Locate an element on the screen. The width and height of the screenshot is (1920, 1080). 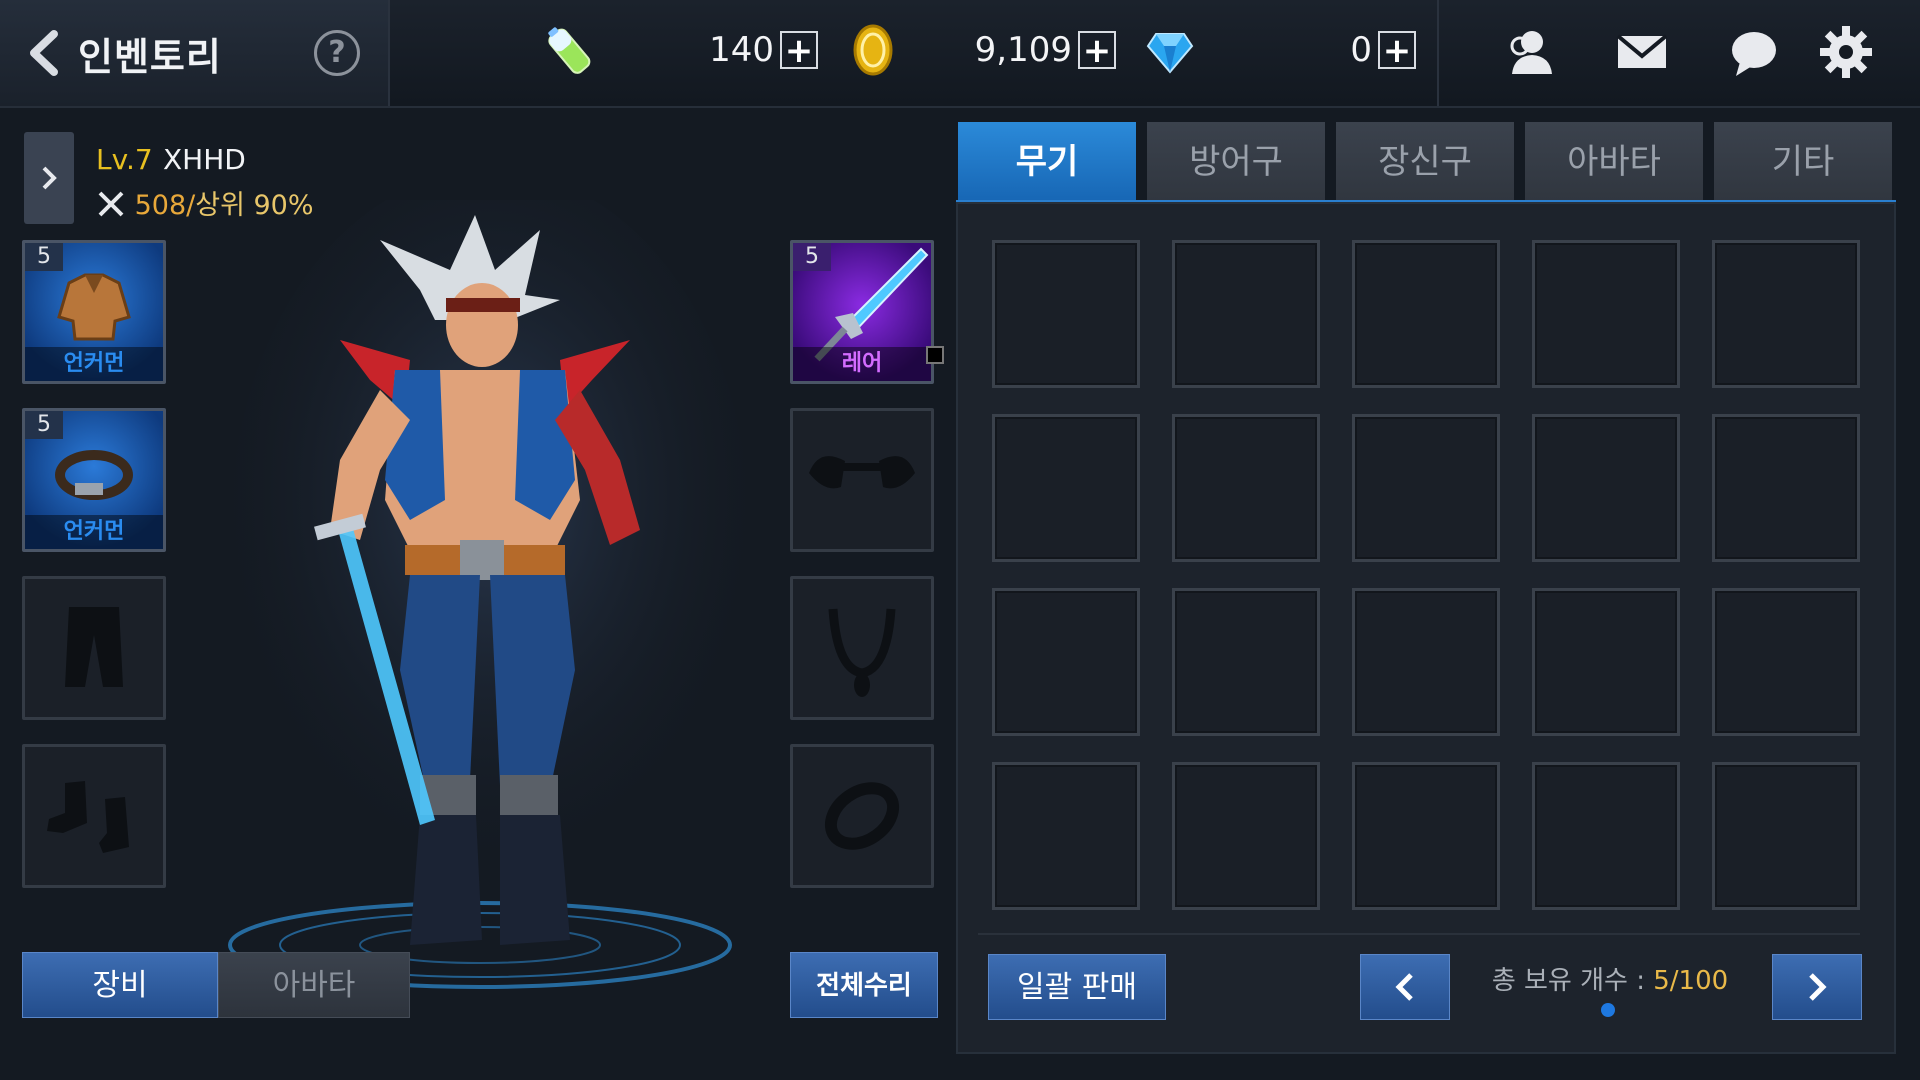
chat-icon is located at coordinates (1754, 54).